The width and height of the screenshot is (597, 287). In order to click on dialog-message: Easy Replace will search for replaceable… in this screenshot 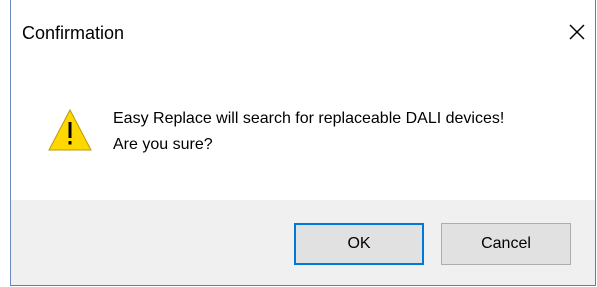, I will do `click(308, 132)`.